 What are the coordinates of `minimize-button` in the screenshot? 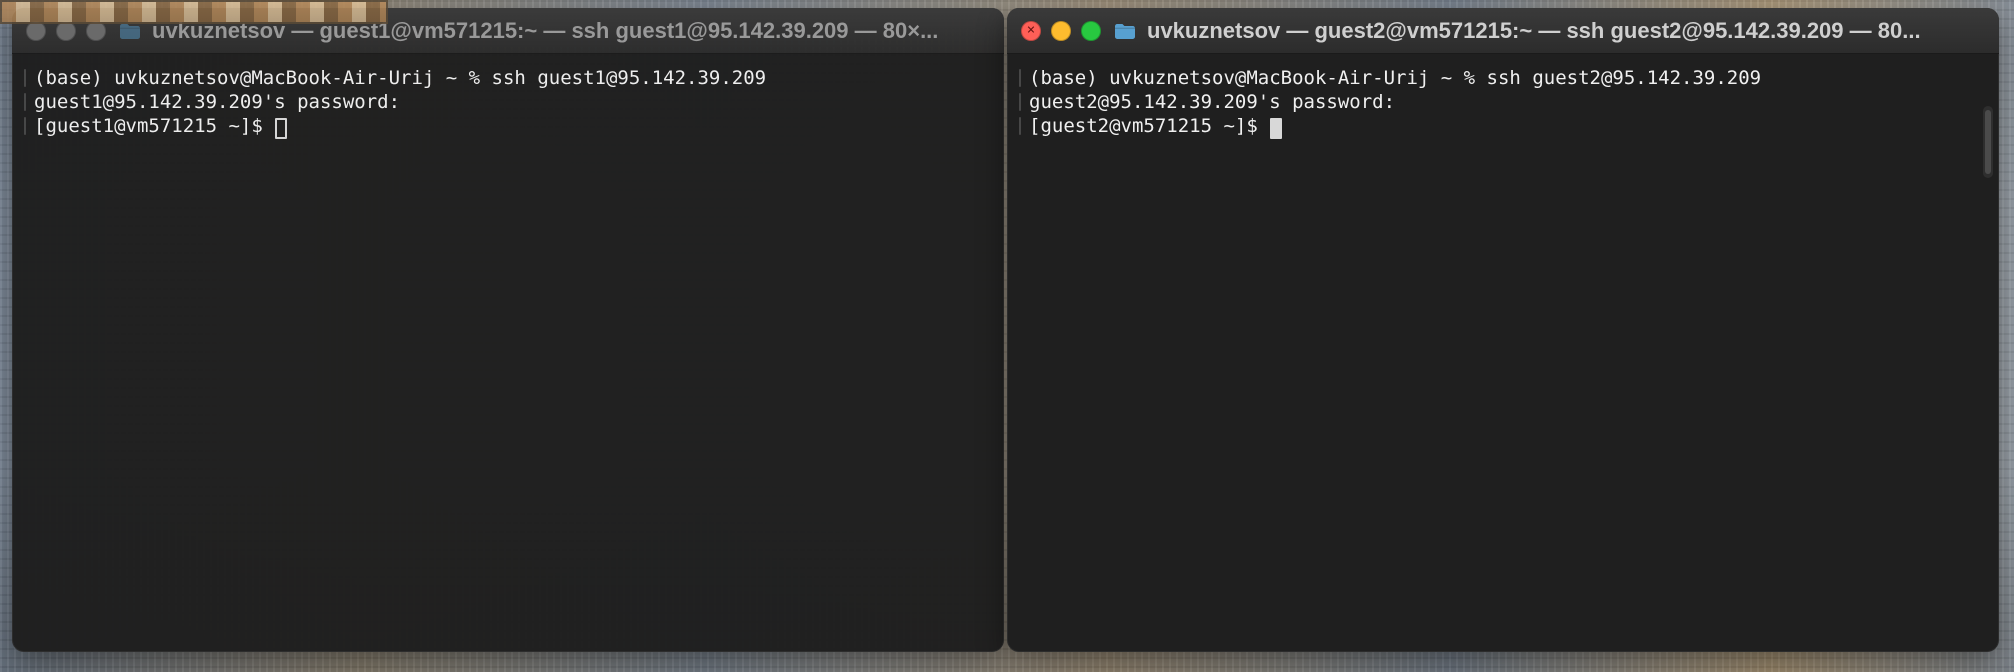 It's located at (1061, 30).